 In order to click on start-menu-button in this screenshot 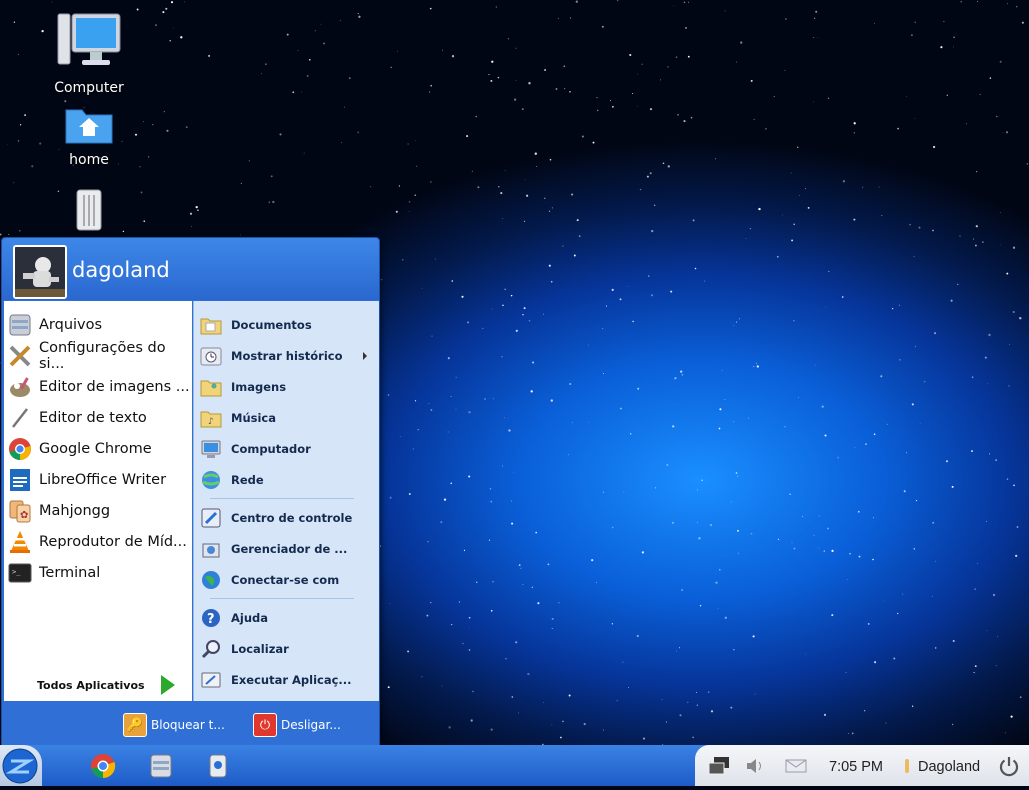, I will do `click(21, 765)`.